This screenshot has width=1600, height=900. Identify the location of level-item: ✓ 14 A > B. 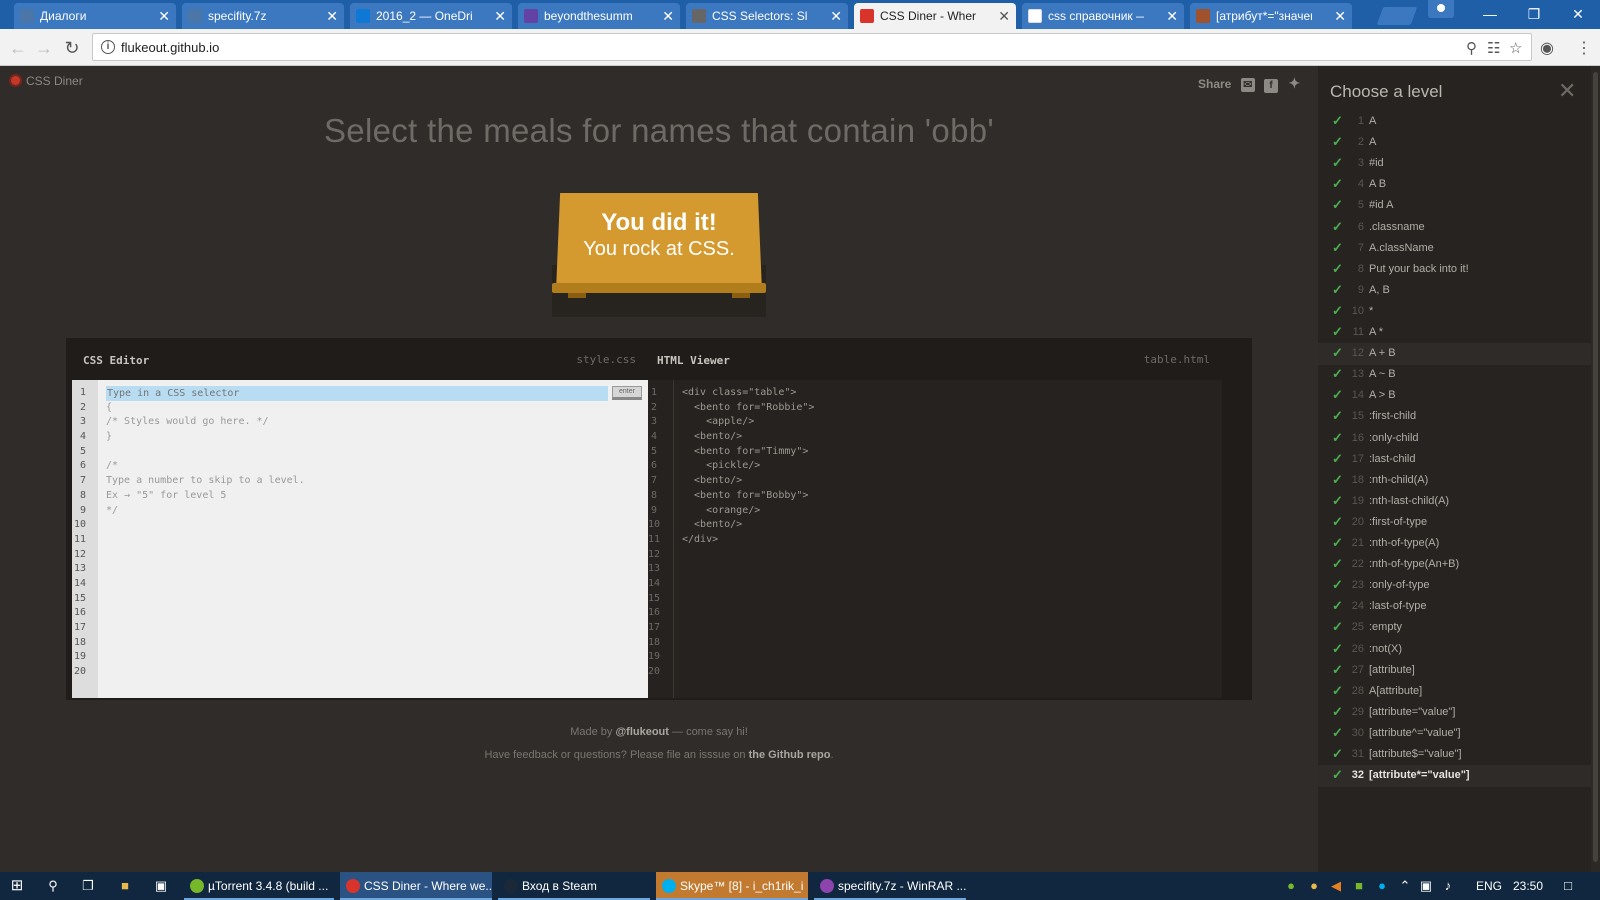
(1459, 396).